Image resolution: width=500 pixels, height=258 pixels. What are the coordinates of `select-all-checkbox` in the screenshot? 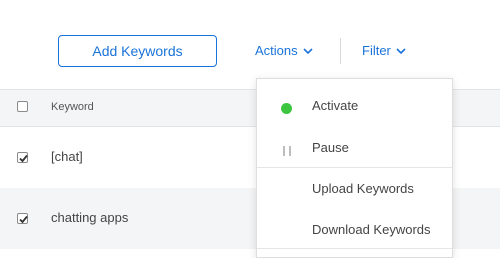 It's located at (22, 106).